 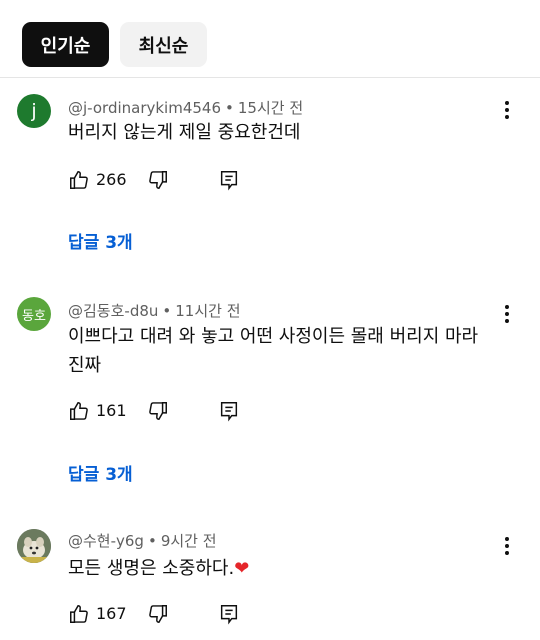 I want to click on comment-actions: 266, so click(x=168, y=180).